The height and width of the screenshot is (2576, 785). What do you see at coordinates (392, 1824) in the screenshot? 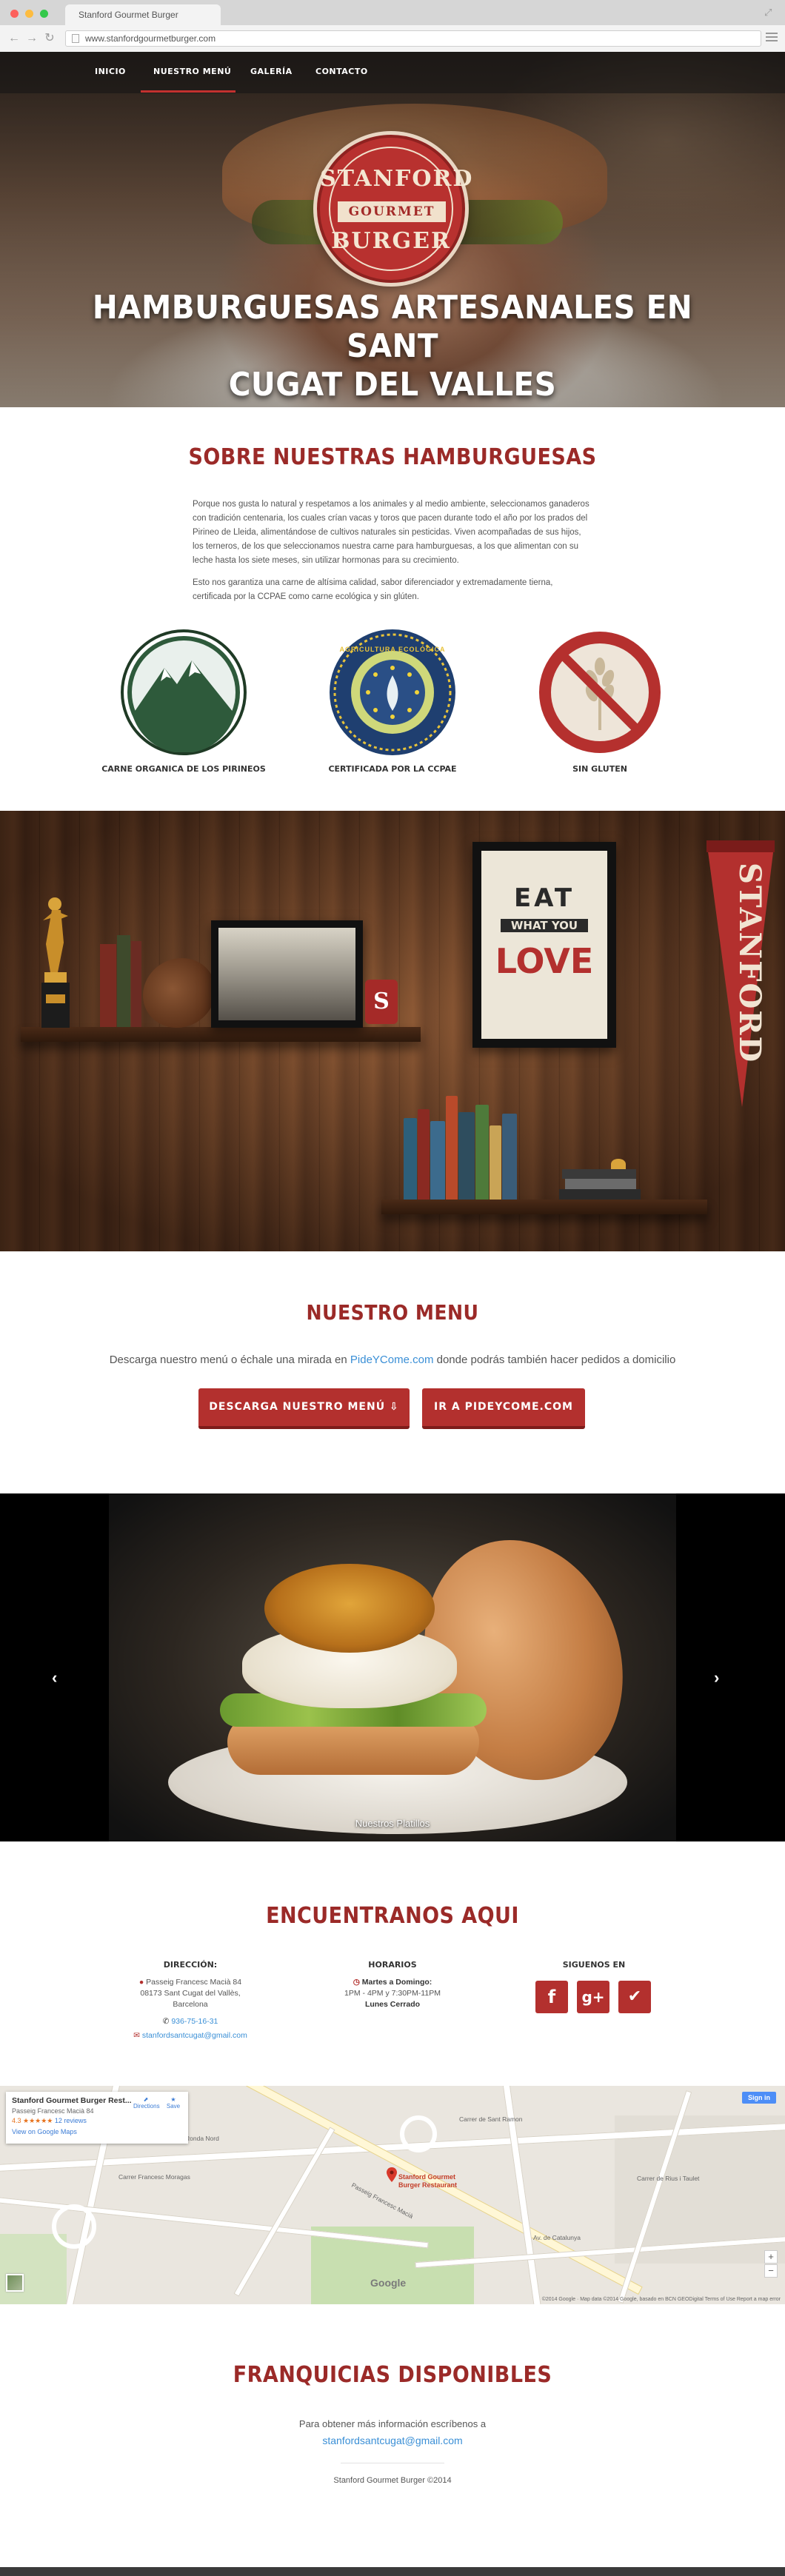
I see `slide-caption: Nuestros Platillos` at bounding box center [392, 1824].